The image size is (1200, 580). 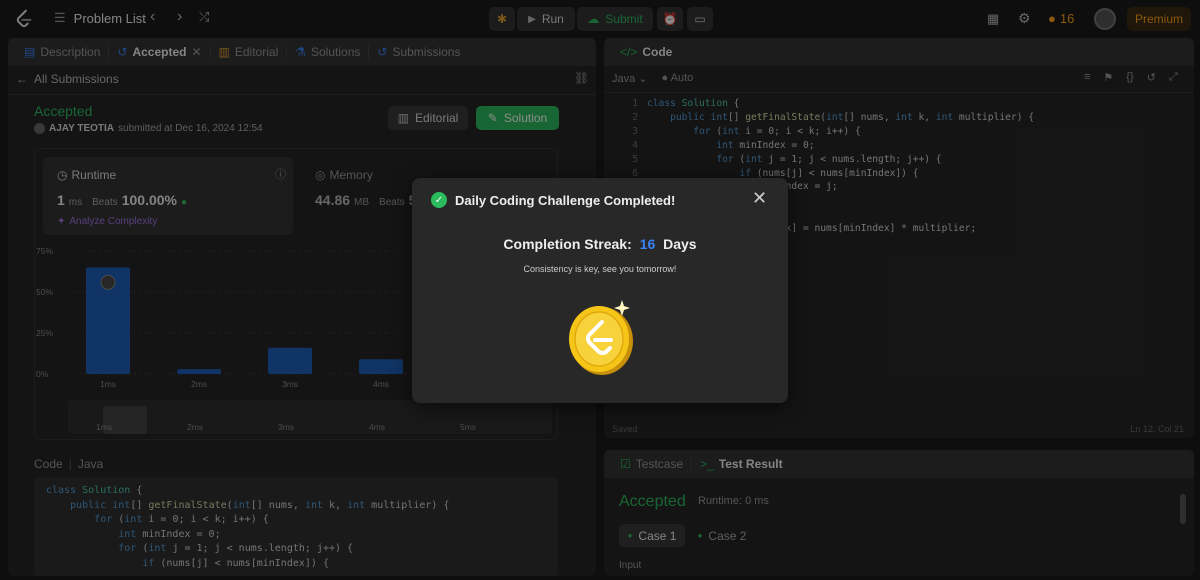 I want to click on streak-unit: Days, so click(x=680, y=244).